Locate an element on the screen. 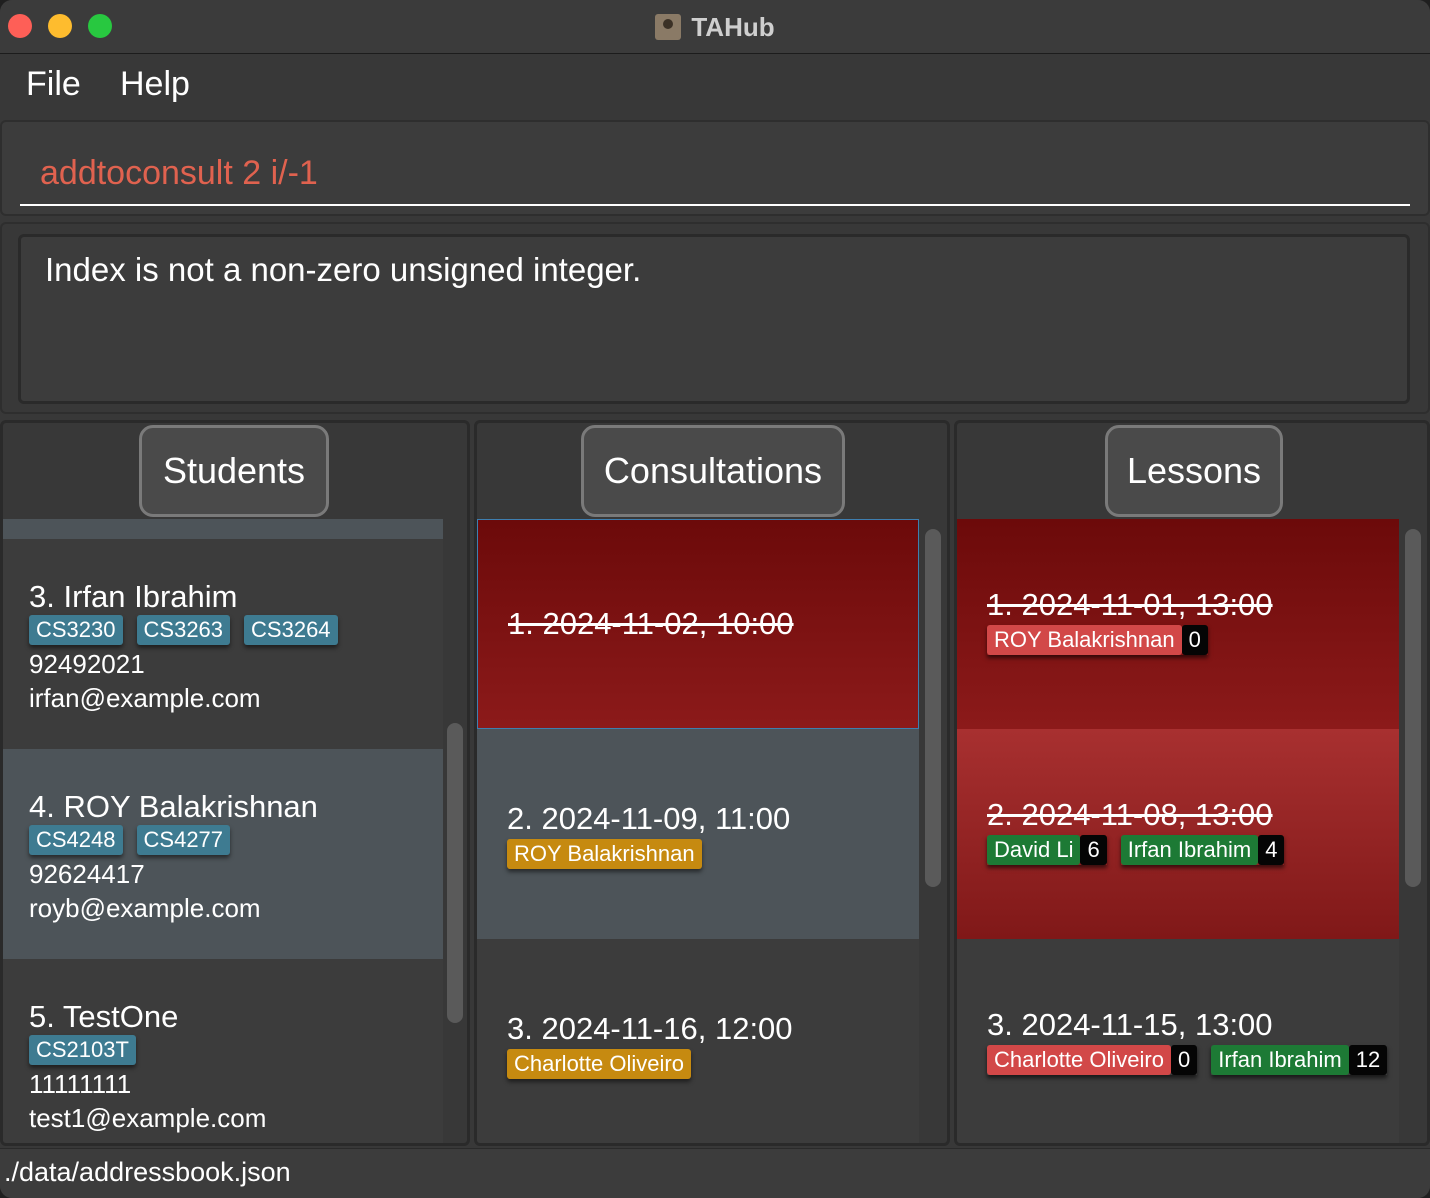  data-file-path: ./data/addressbook.json is located at coordinates (147, 1172).